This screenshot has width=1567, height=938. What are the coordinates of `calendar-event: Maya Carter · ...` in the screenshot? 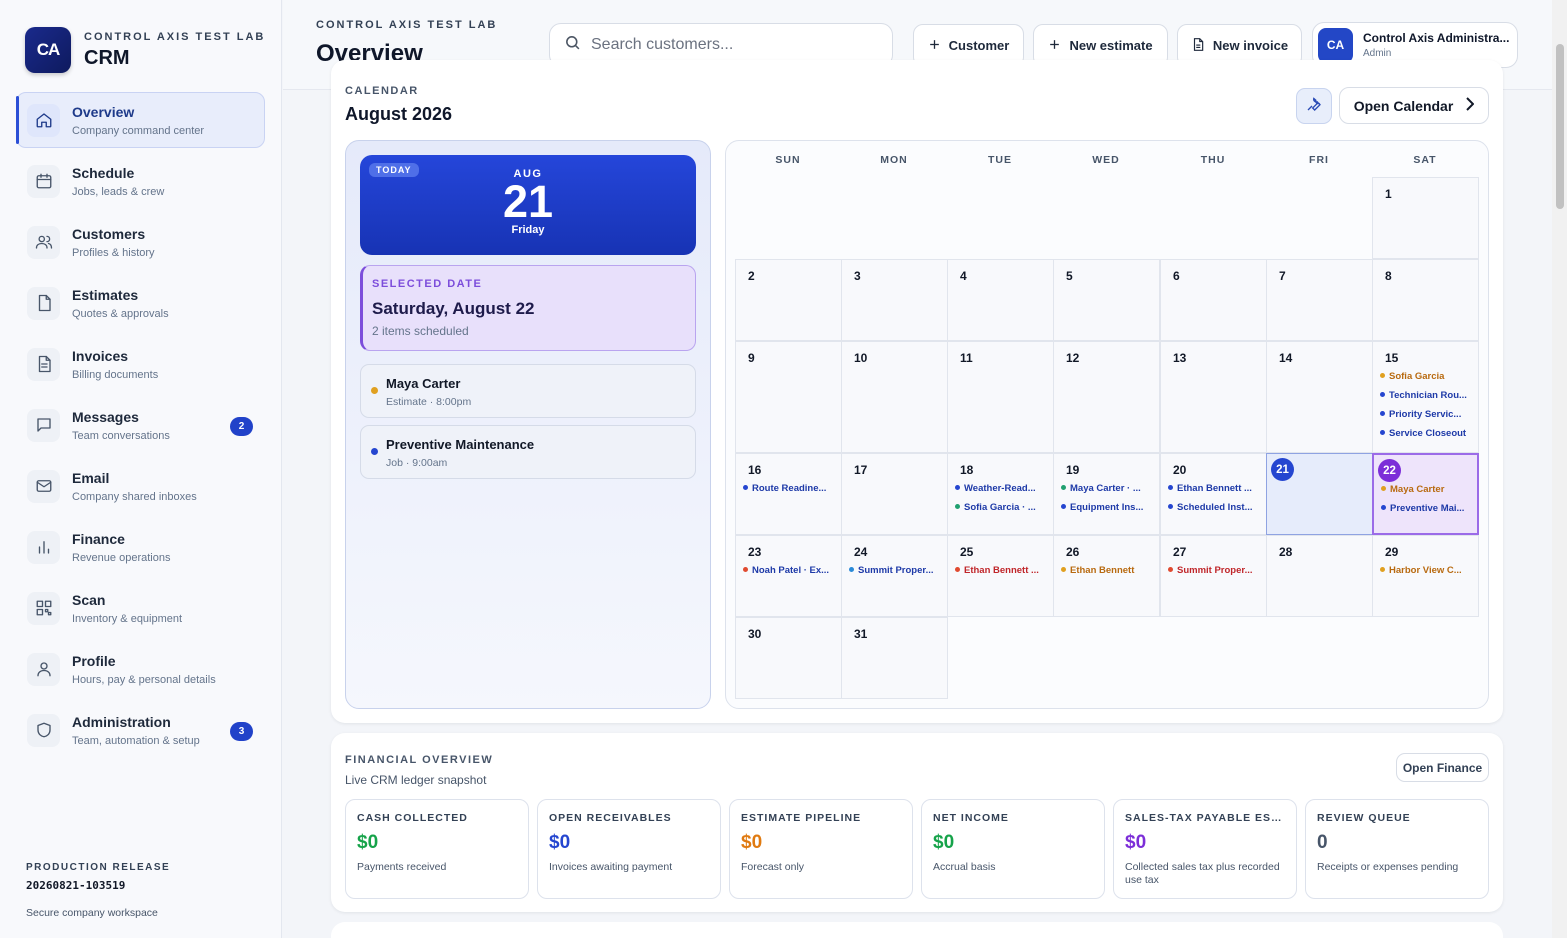 It's located at (1108, 488).